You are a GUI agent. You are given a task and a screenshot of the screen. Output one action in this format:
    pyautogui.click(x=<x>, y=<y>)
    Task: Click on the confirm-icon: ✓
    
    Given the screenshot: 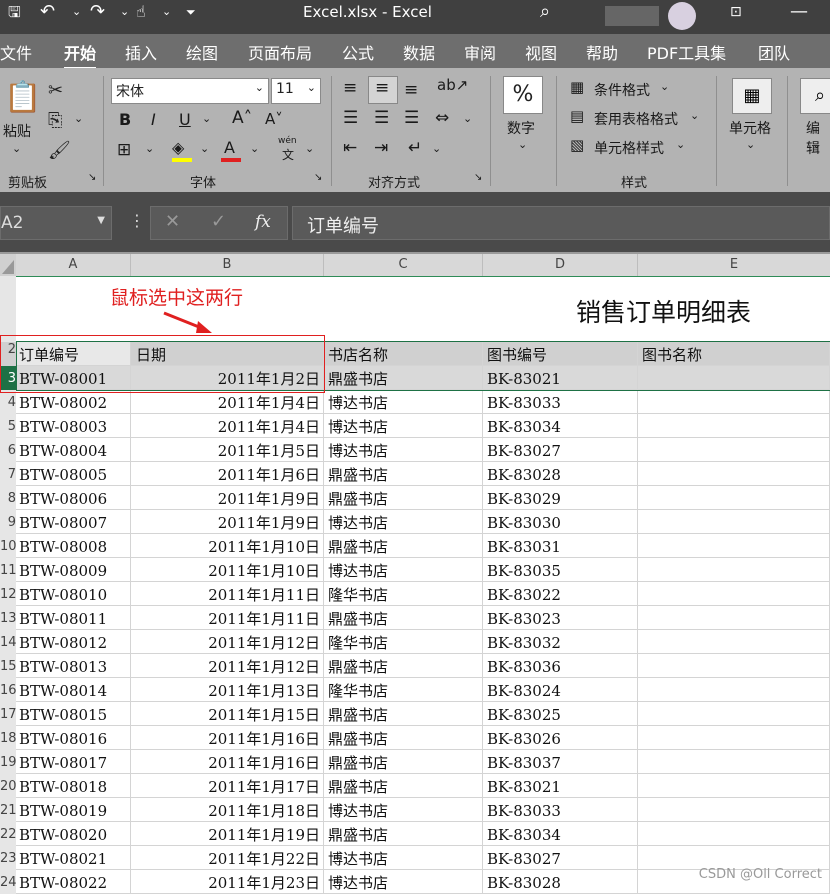 What is the action you would take?
    pyautogui.click(x=218, y=221)
    